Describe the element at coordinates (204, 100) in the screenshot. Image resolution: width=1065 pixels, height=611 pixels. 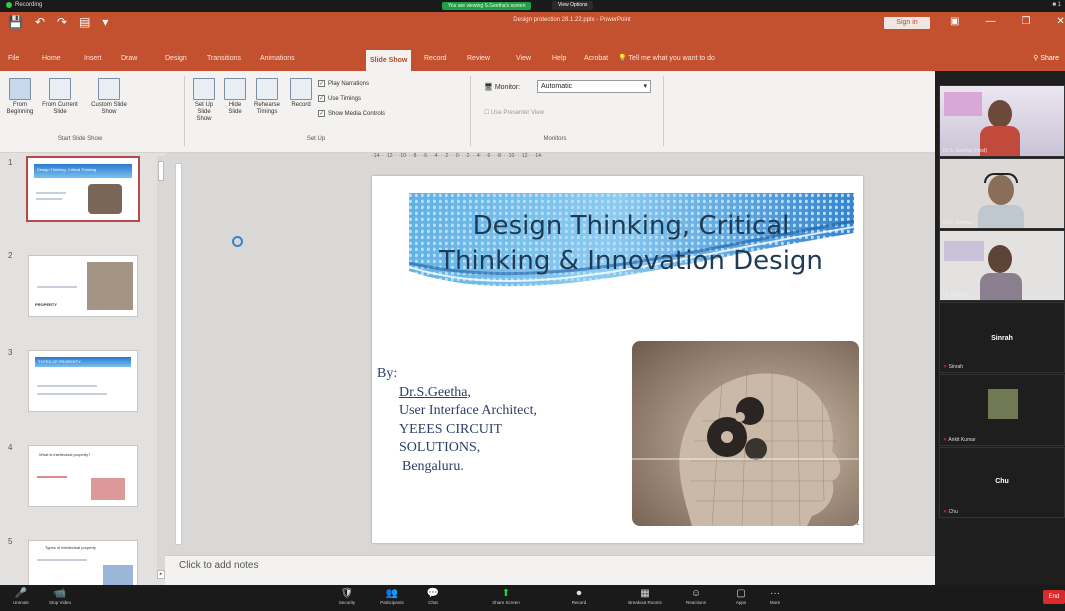
I see `set-up-slide-show-button: Set Up Slide Show` at that location.